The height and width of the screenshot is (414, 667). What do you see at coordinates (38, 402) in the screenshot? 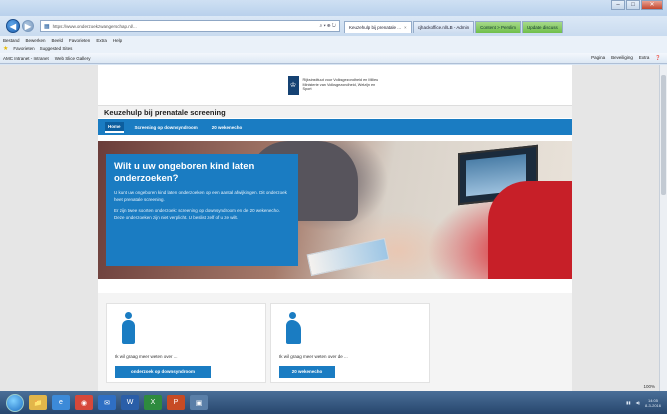
I see `taskbar-app-icon: 📁` at bounding box center [38, 402].